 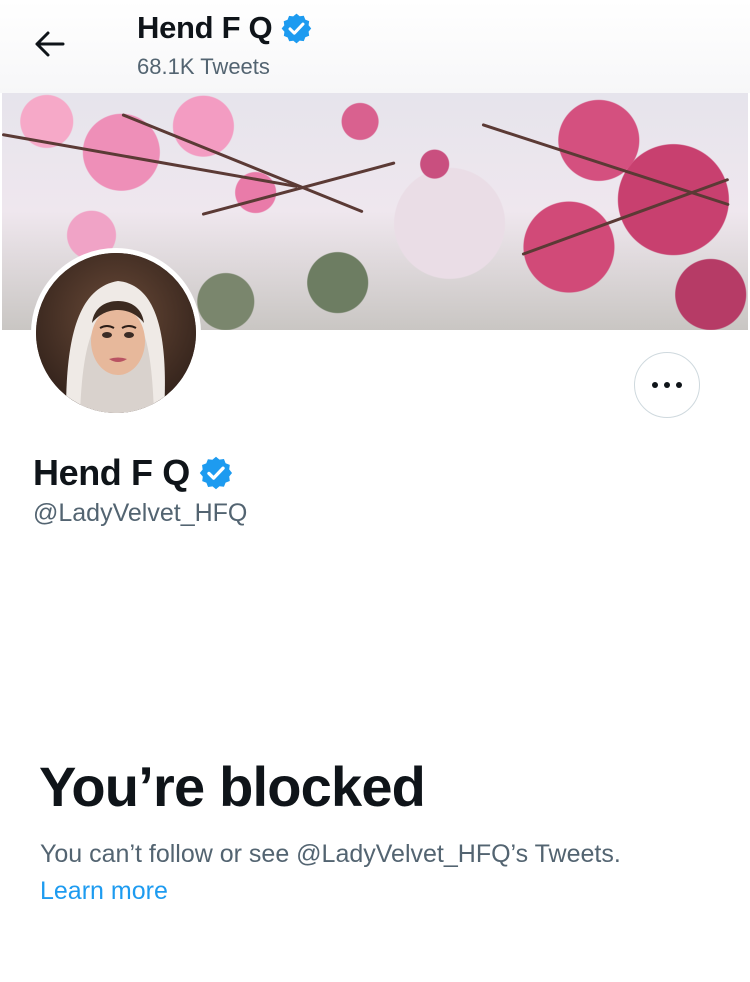 I want to click on more-horizontal-icon, so click(x=667, y=385).